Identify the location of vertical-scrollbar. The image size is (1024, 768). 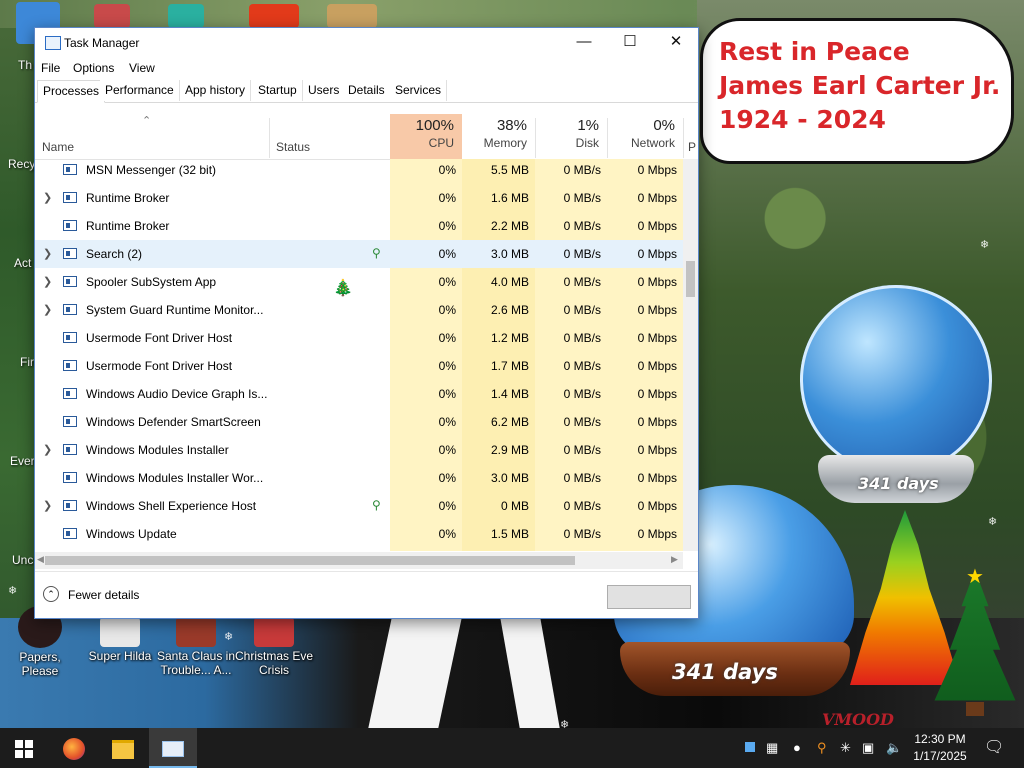
(690, 355).